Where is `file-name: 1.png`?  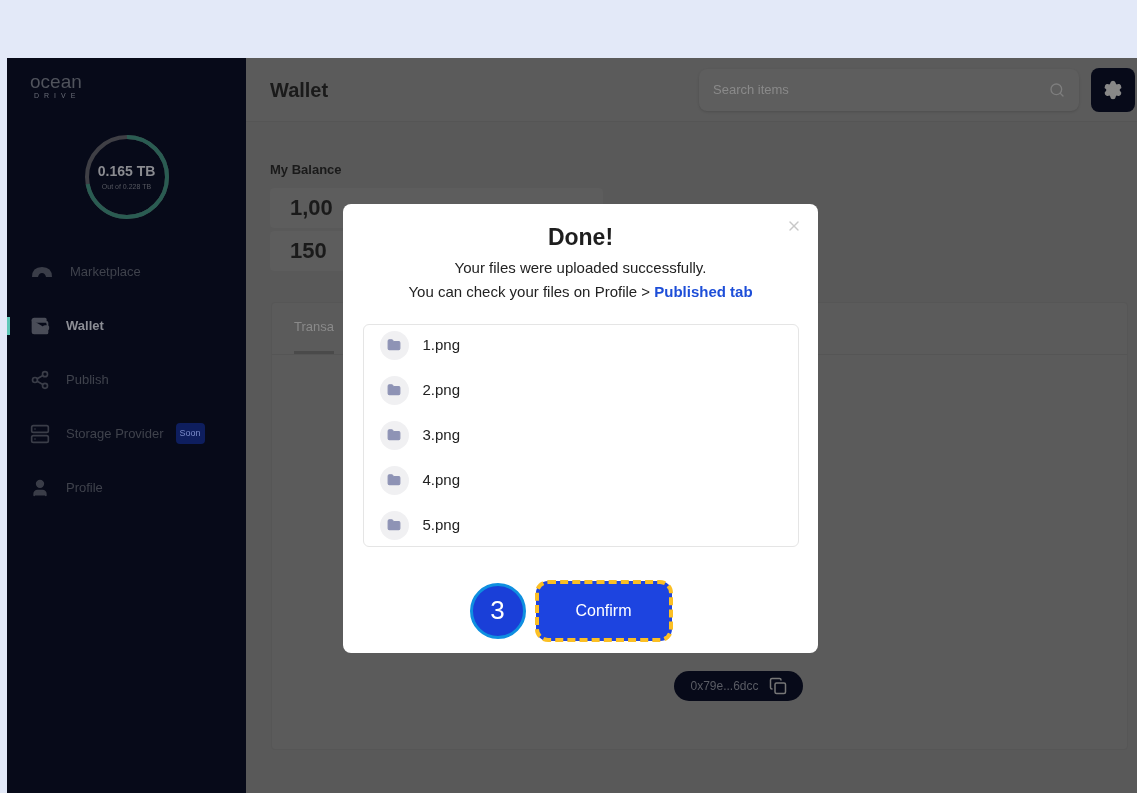 file-name: 1.png is located at coordinates (441, 344).